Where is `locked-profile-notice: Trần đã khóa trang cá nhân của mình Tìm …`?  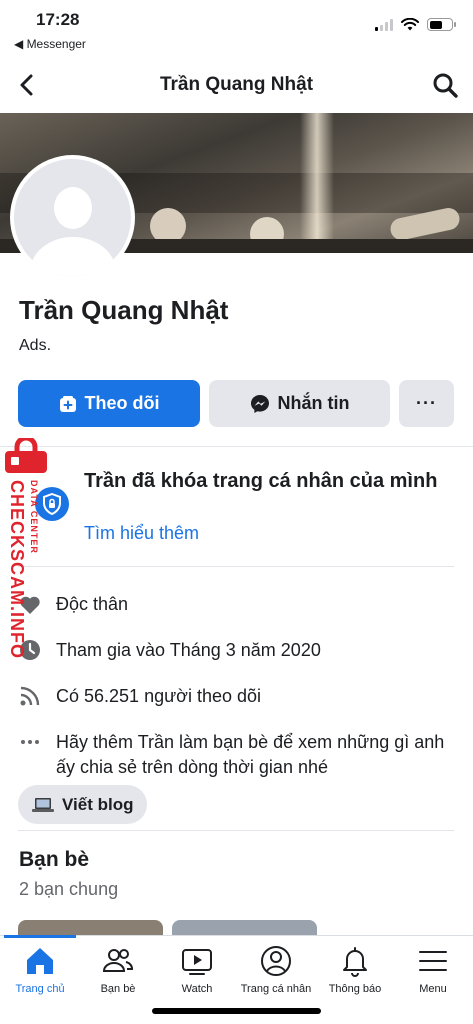 locked-profile-notice: Trần đã khóa trang cá nhân của mình Tìm … is located at coordinates (236, 512).